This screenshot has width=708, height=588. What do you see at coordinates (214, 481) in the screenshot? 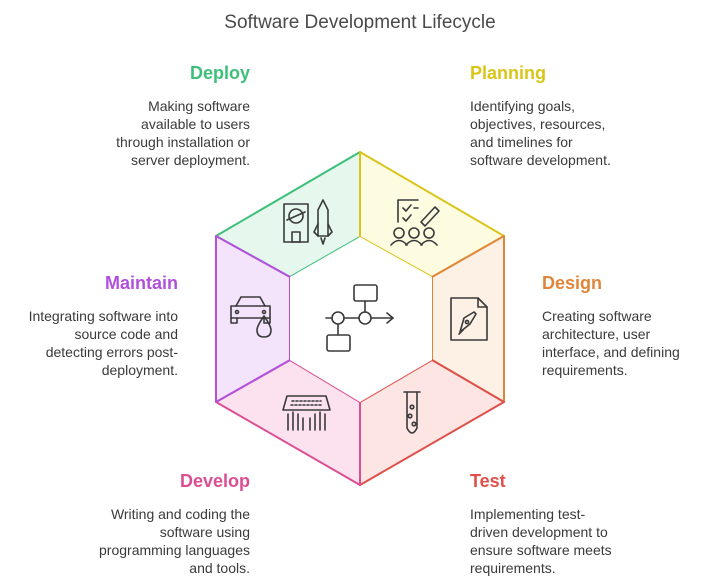
I see `develop-heading: Develop` at bounding box center [214, 481].